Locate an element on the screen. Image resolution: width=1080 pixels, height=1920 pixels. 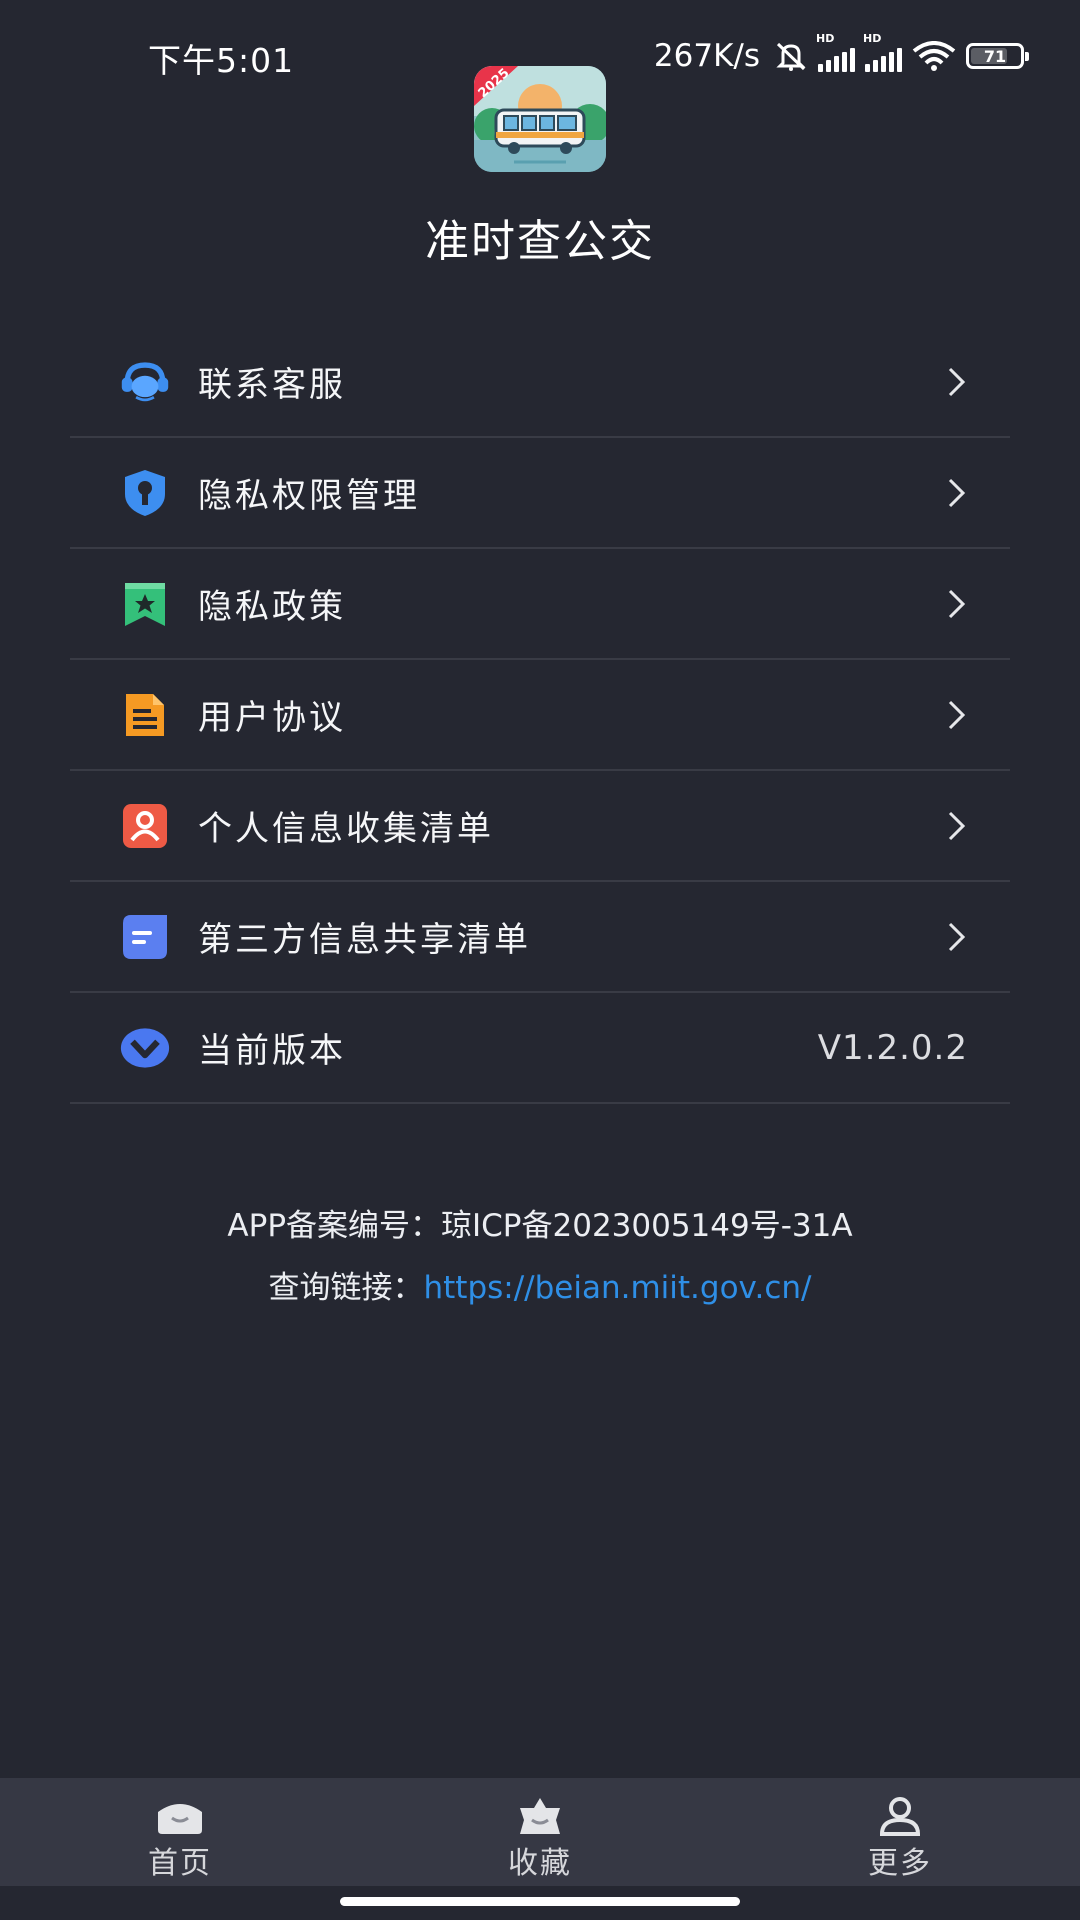
menu-item-label: 个人信息收集清单 is located at coordinates (346, 829).